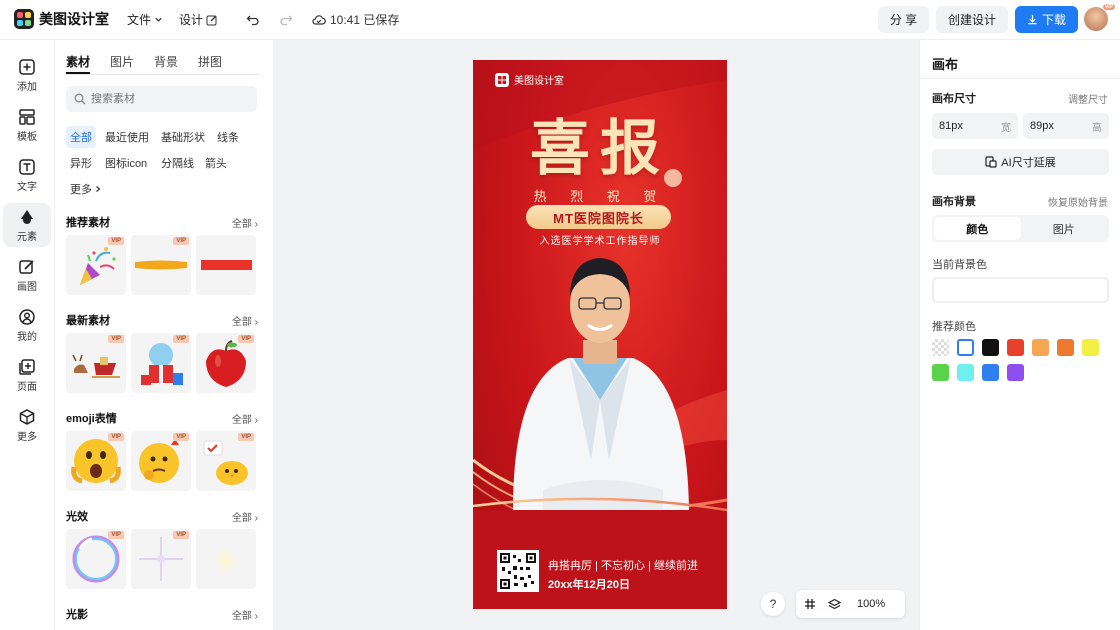 This screenshot has height=630, width=1120. Describe the element at coordinates (216, 163) in the screenshot. I see `chip-arrows: 箭头` at that location.